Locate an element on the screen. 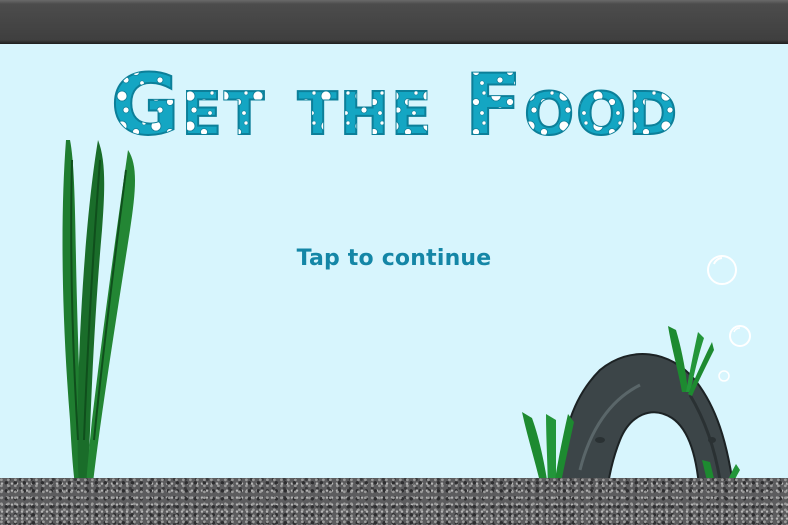 This screenshot has height=525, width=788. seaweed-left-icon is located at coordinates (98, 316).